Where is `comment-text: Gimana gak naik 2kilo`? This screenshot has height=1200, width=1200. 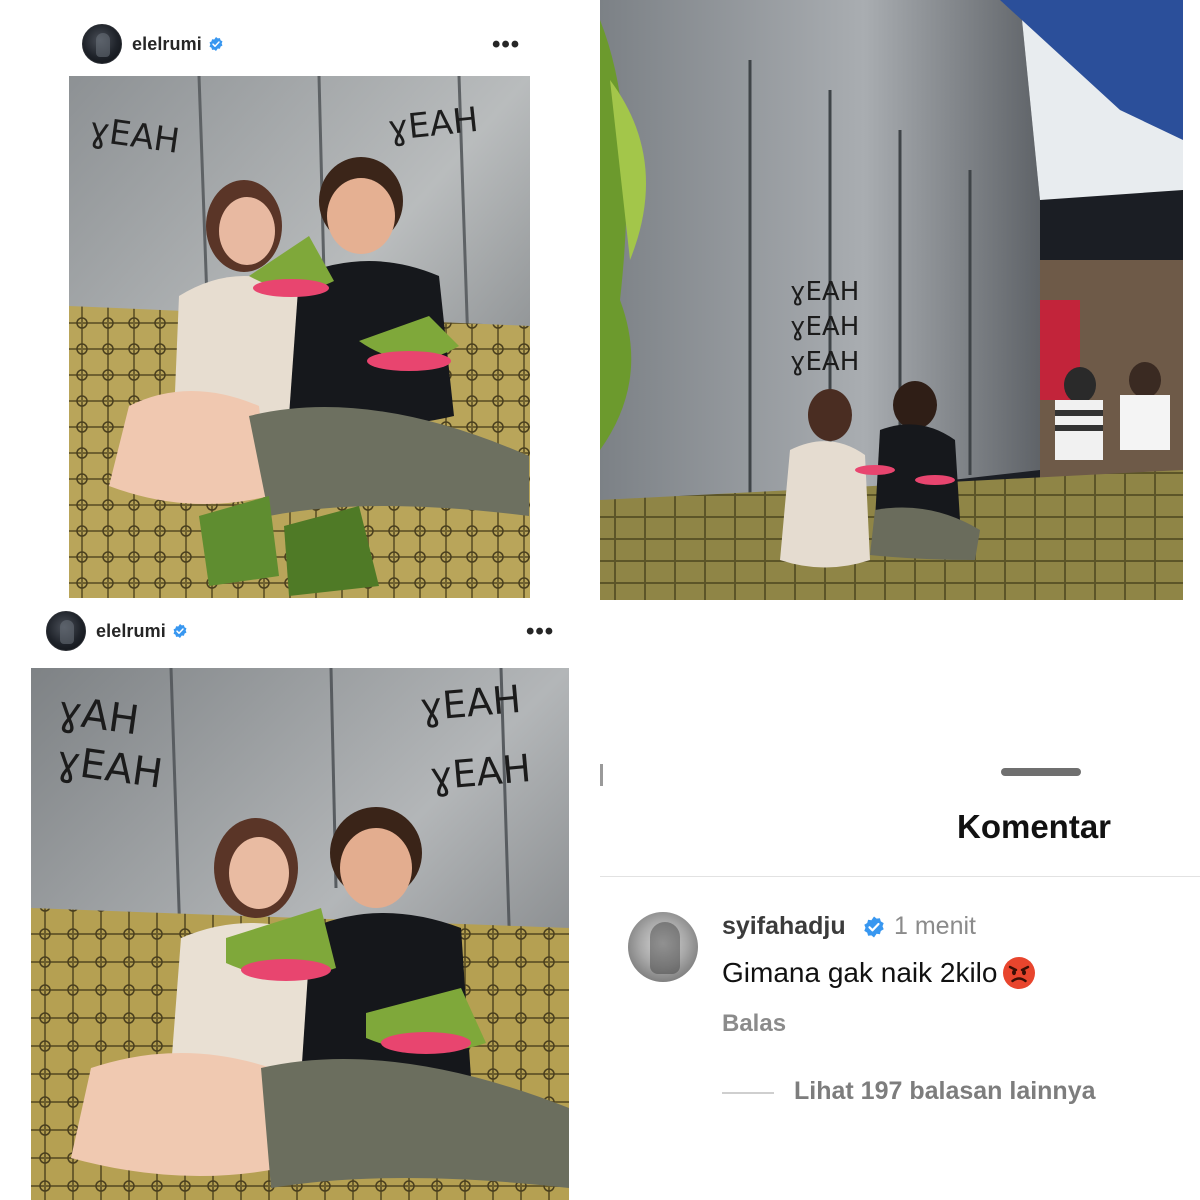
comment-text: Gimana gak naik 2kilo is located at coordinates (860, 972).